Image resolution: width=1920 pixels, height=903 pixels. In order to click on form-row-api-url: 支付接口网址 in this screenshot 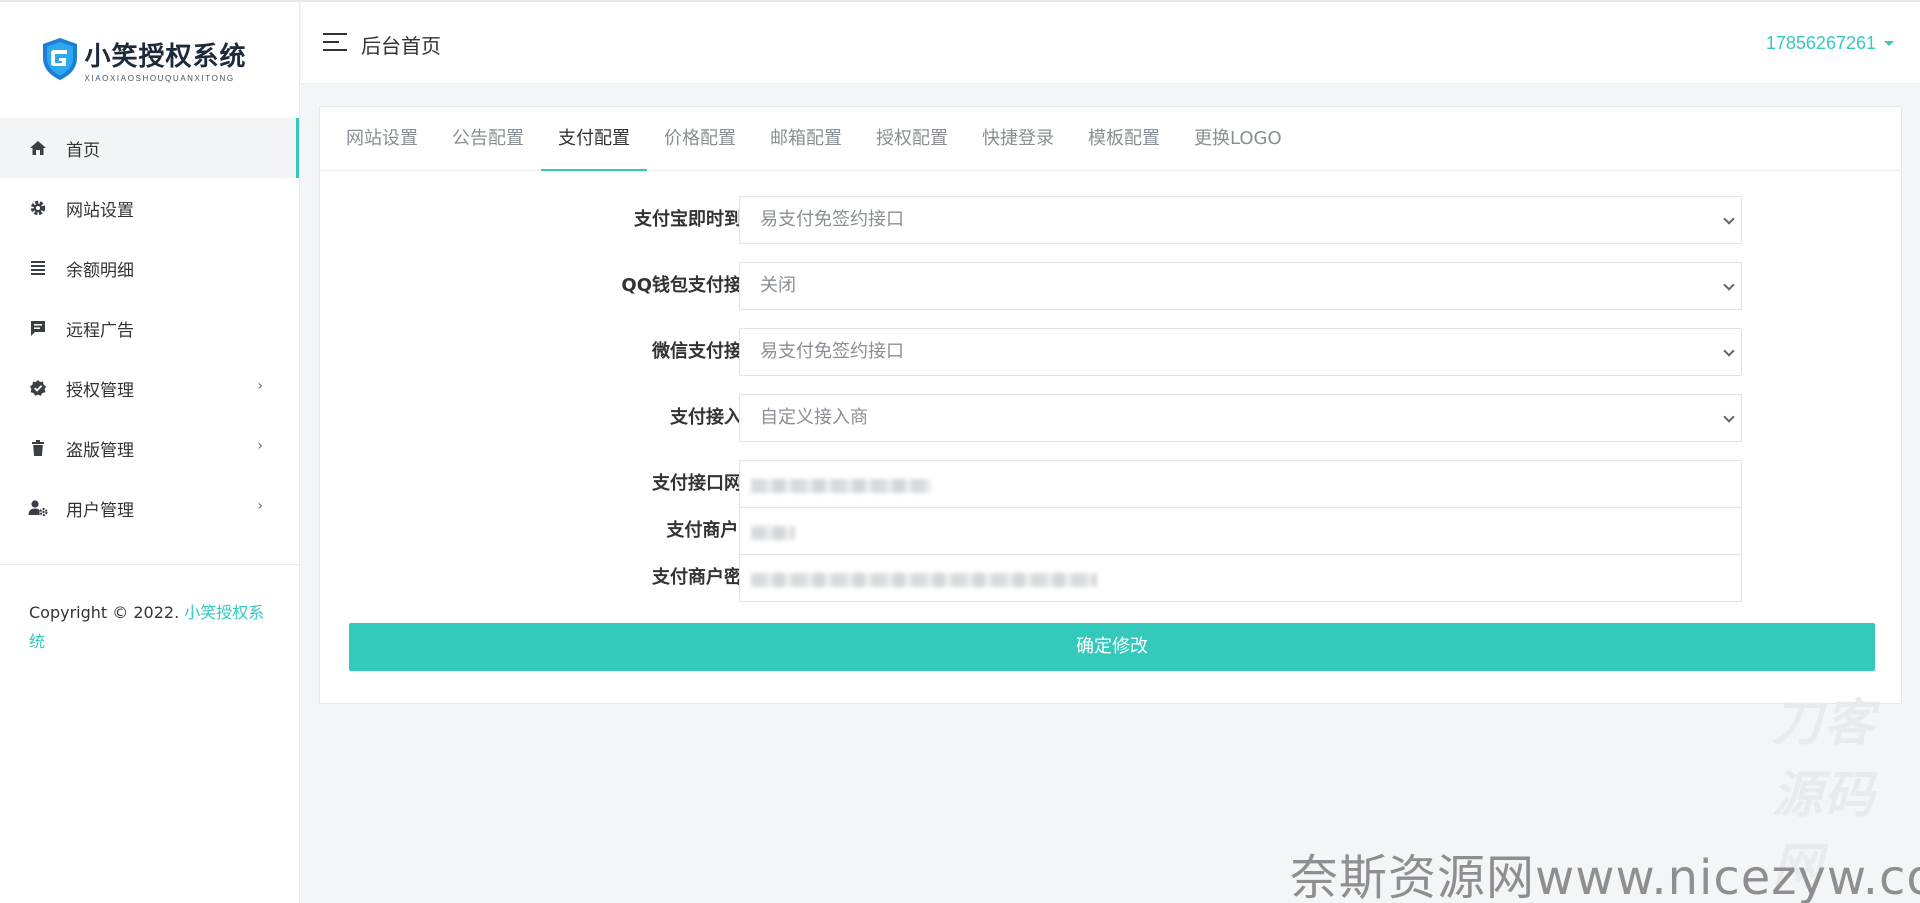, I will do `click(1111, 484)`.